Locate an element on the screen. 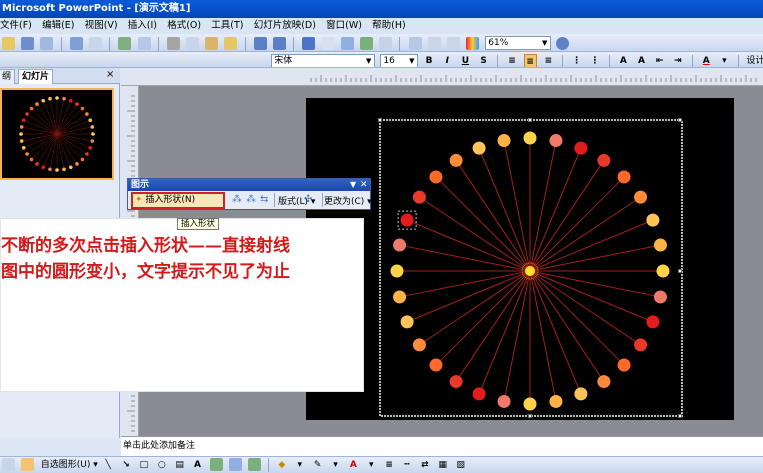 This screenshot has height=473, width=763. diagram-icon is located at coordinates (216, 464).